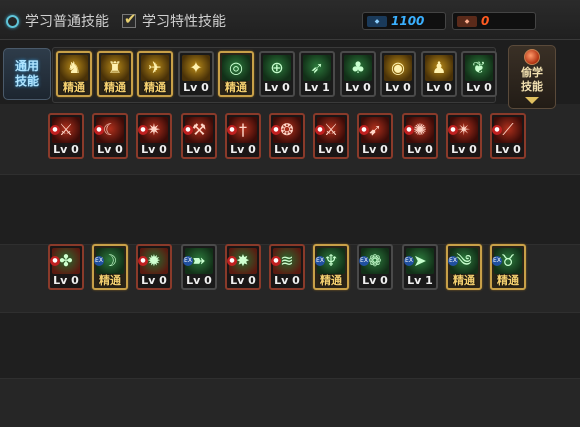 The height and width of the screenshot is (427, 580). I want to click on tab-learn-normal-skills: 学习普通技能, so click(57, 21).